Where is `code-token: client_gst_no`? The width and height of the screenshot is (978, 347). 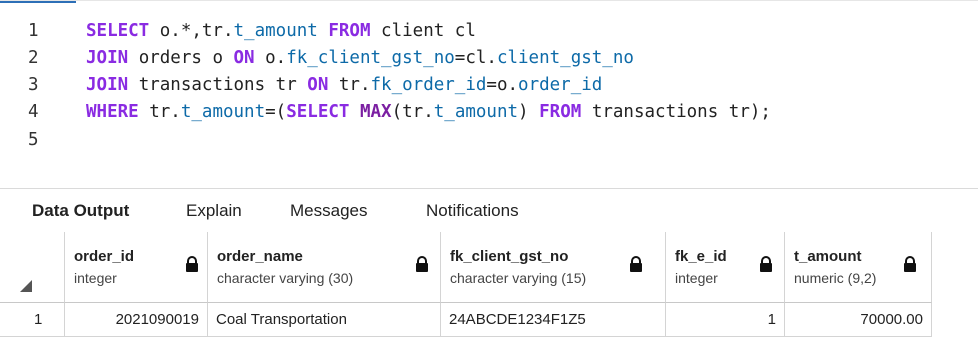 code-token: client_gst_no is located at coordinates (565, 58).